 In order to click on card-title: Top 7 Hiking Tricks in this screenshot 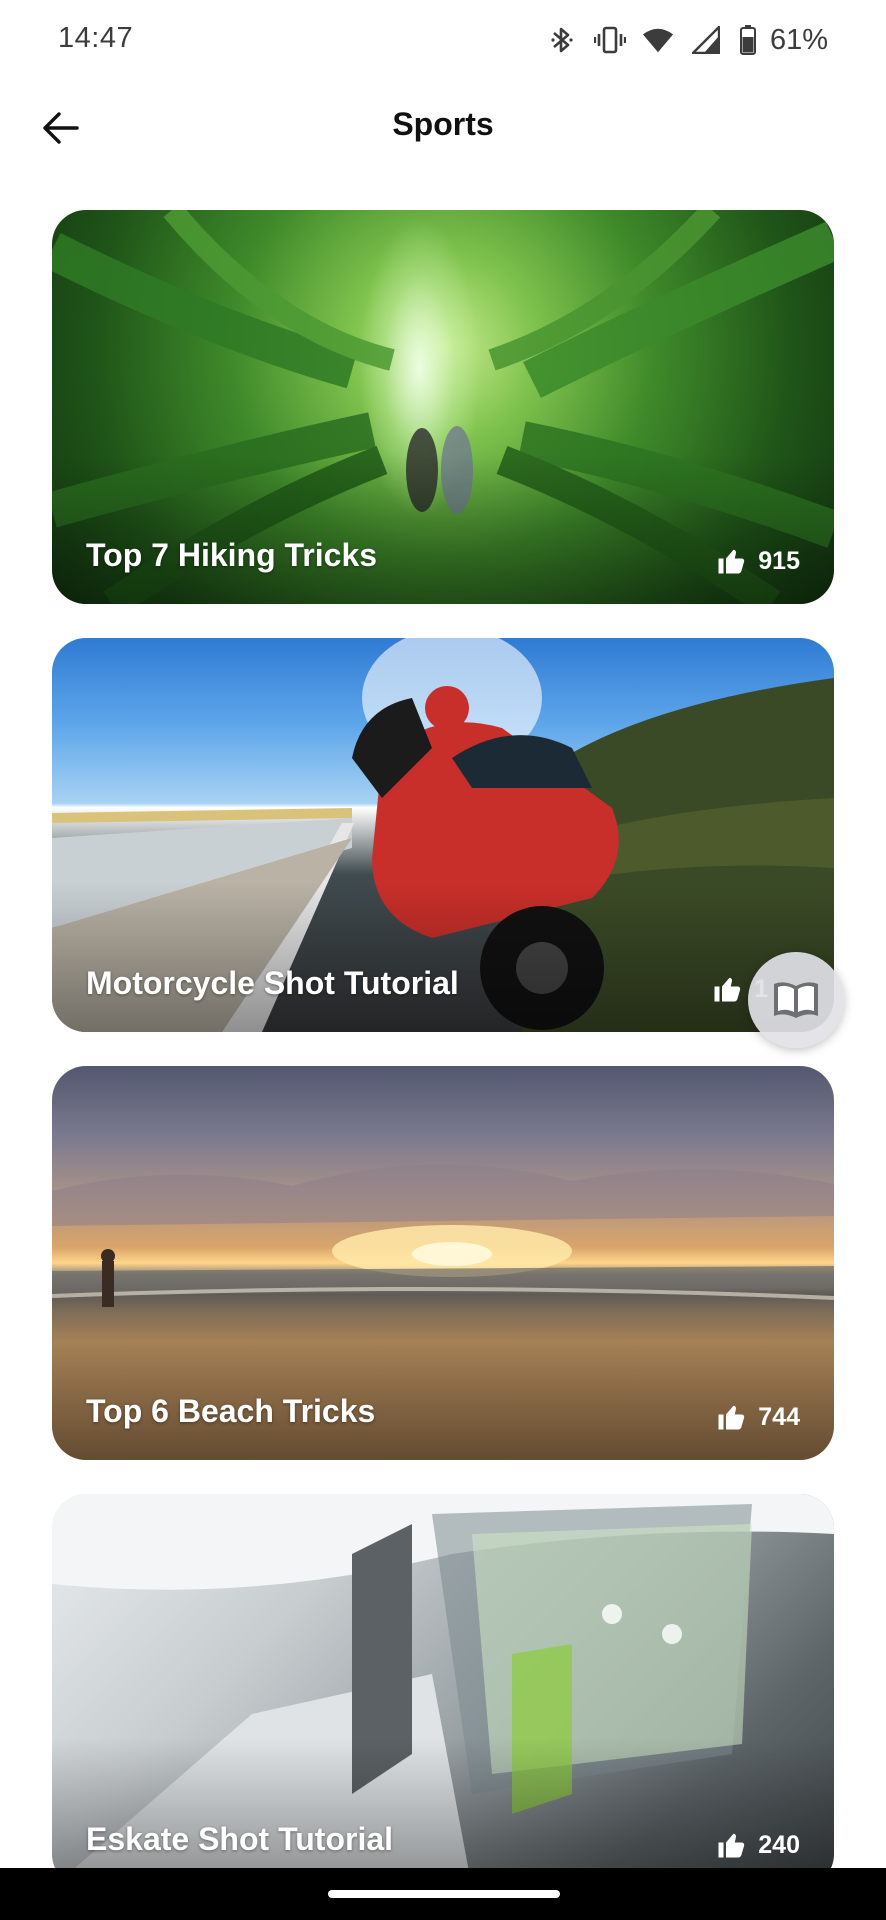, I will do `click(232, 555)`.